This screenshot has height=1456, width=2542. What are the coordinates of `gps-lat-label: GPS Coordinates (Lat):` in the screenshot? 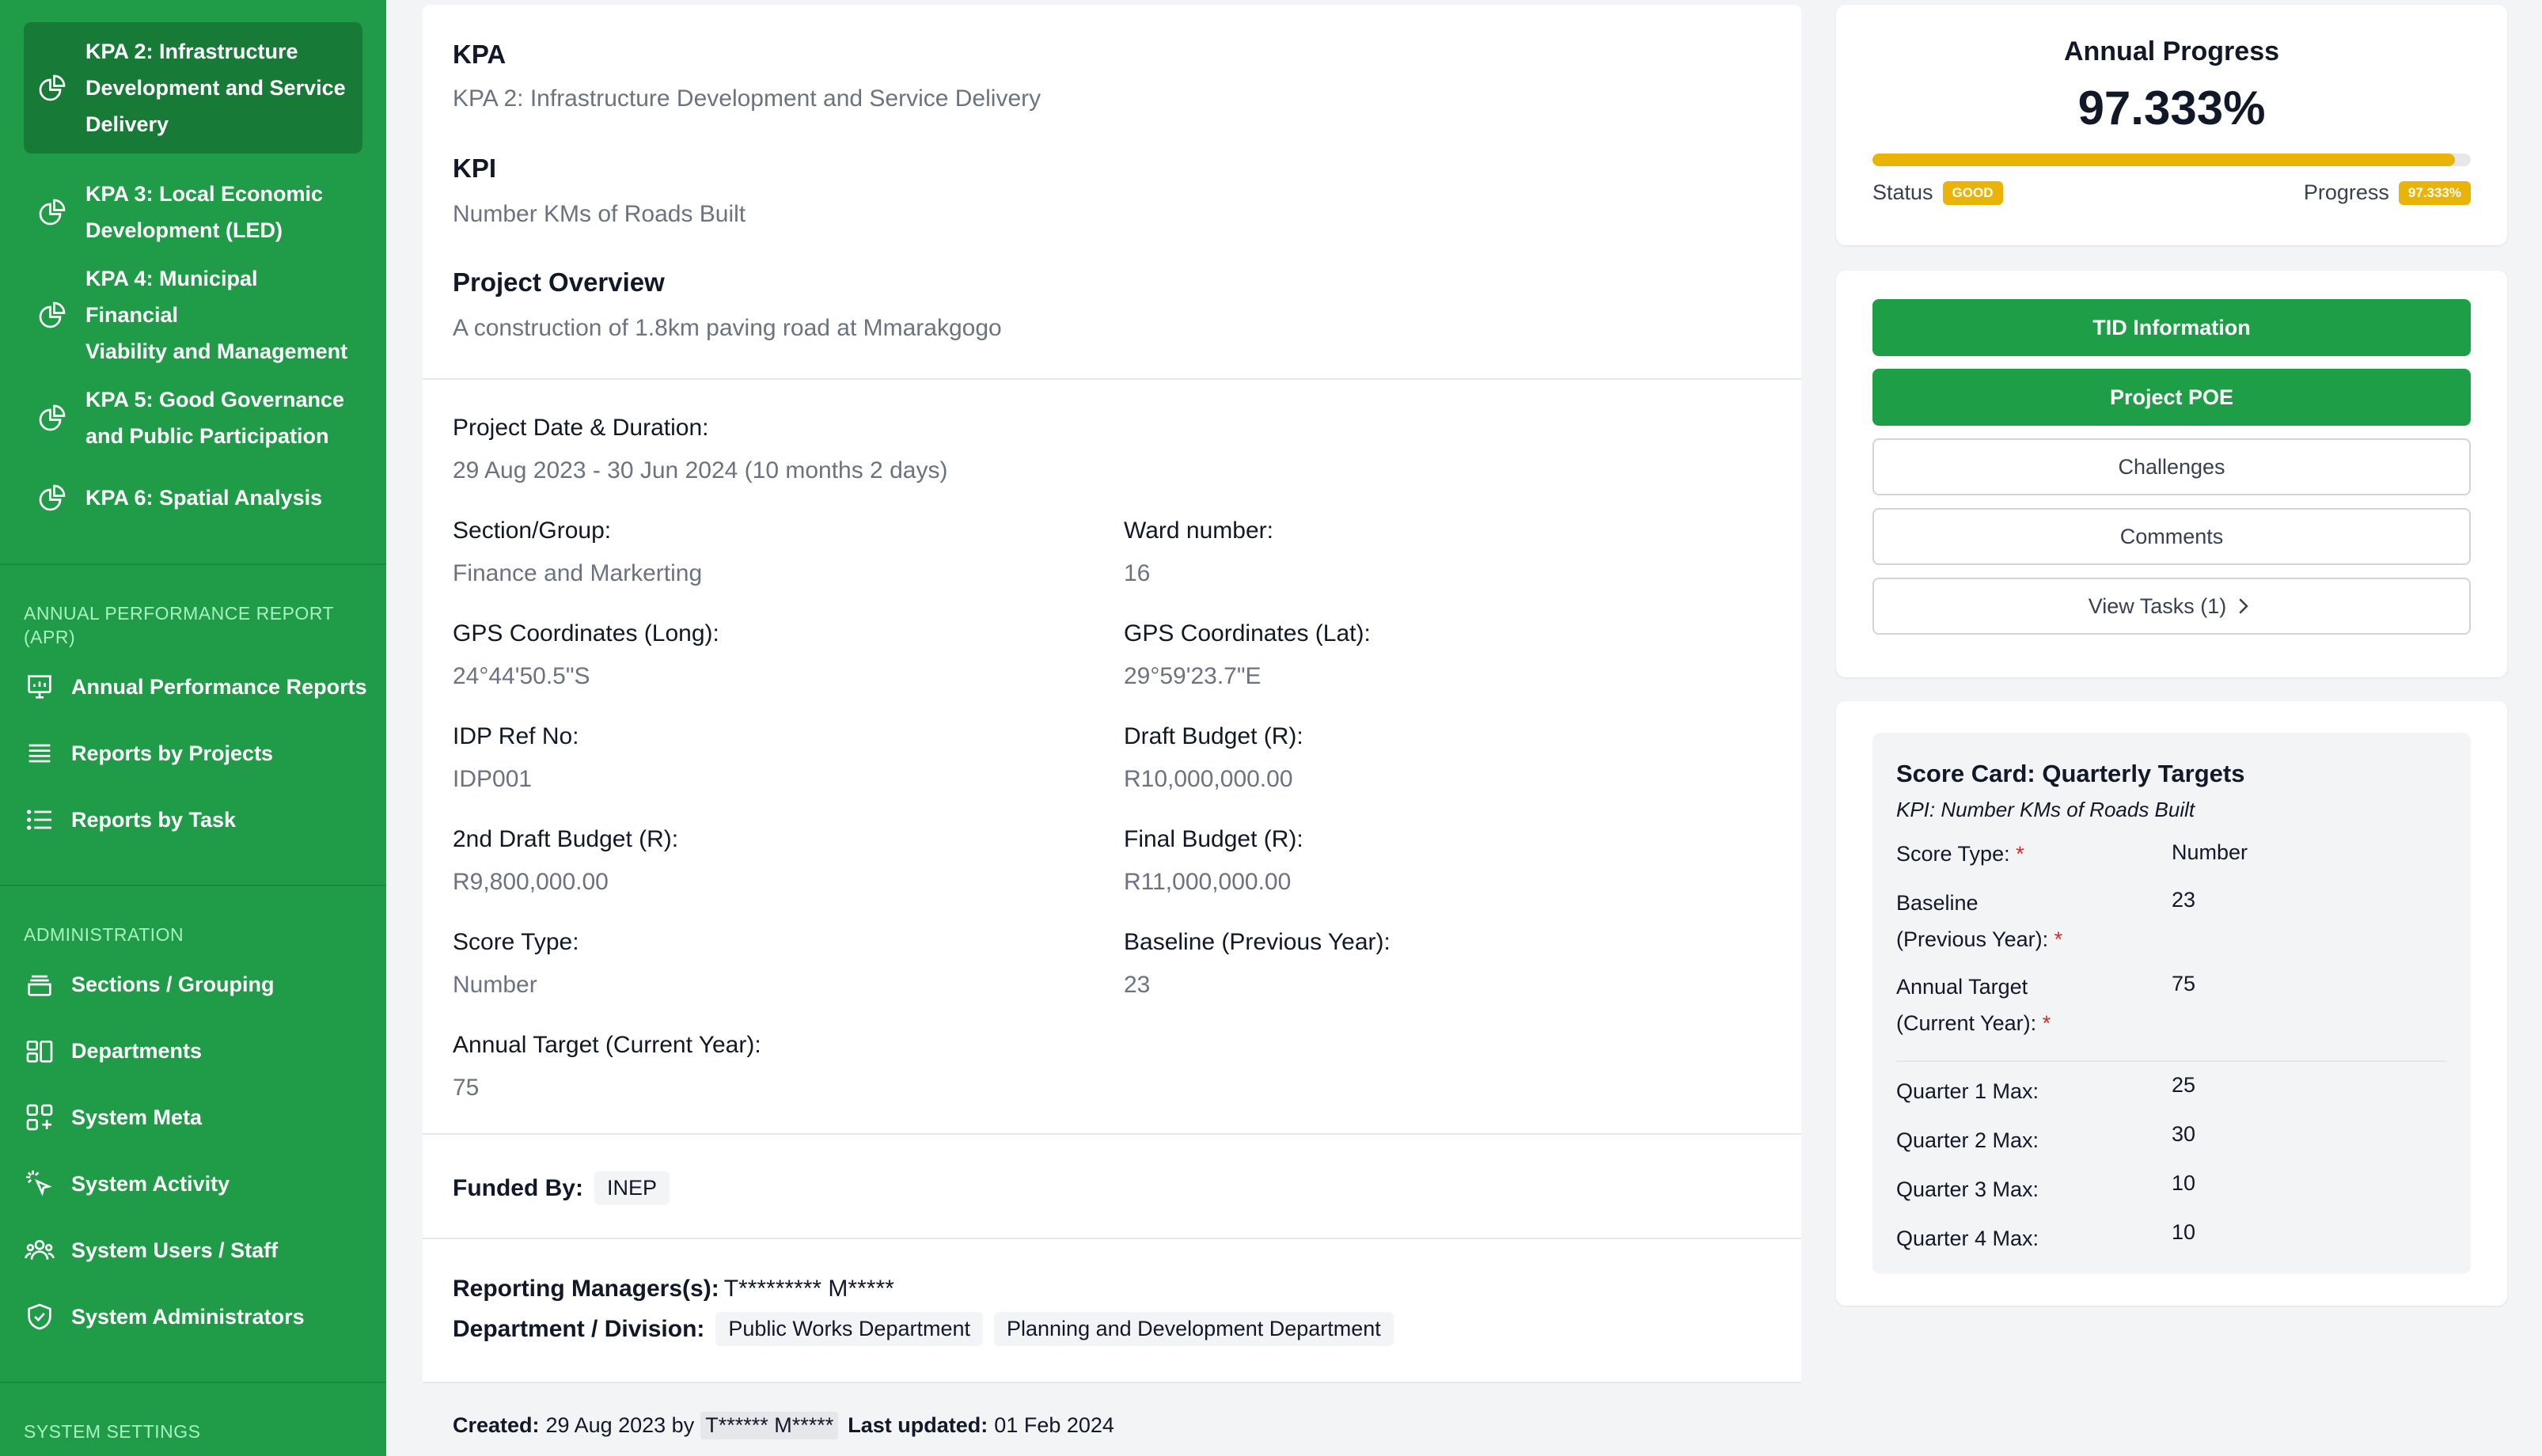 It's located at (1248, 633).